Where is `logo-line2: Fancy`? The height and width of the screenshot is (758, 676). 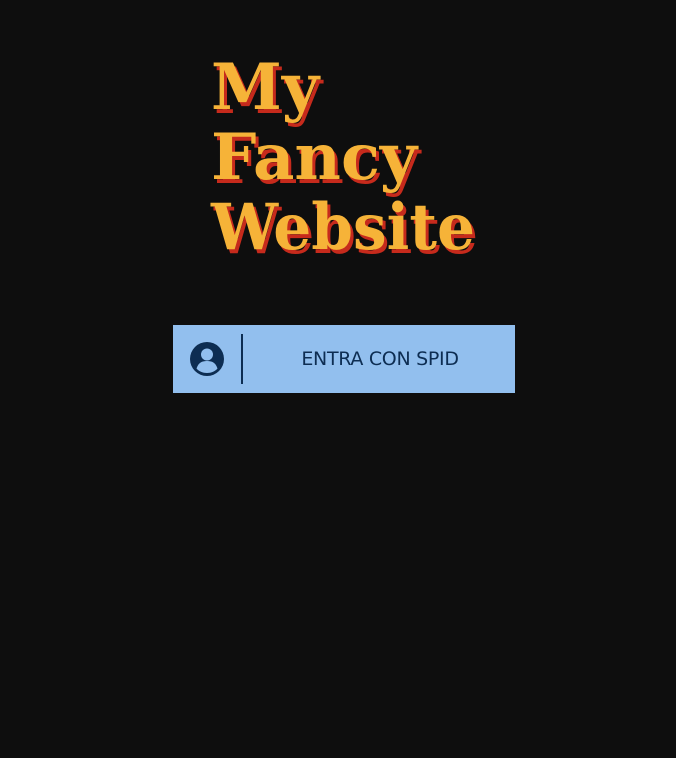
logo-line2: Fancy is located at coordinates (315, 157).